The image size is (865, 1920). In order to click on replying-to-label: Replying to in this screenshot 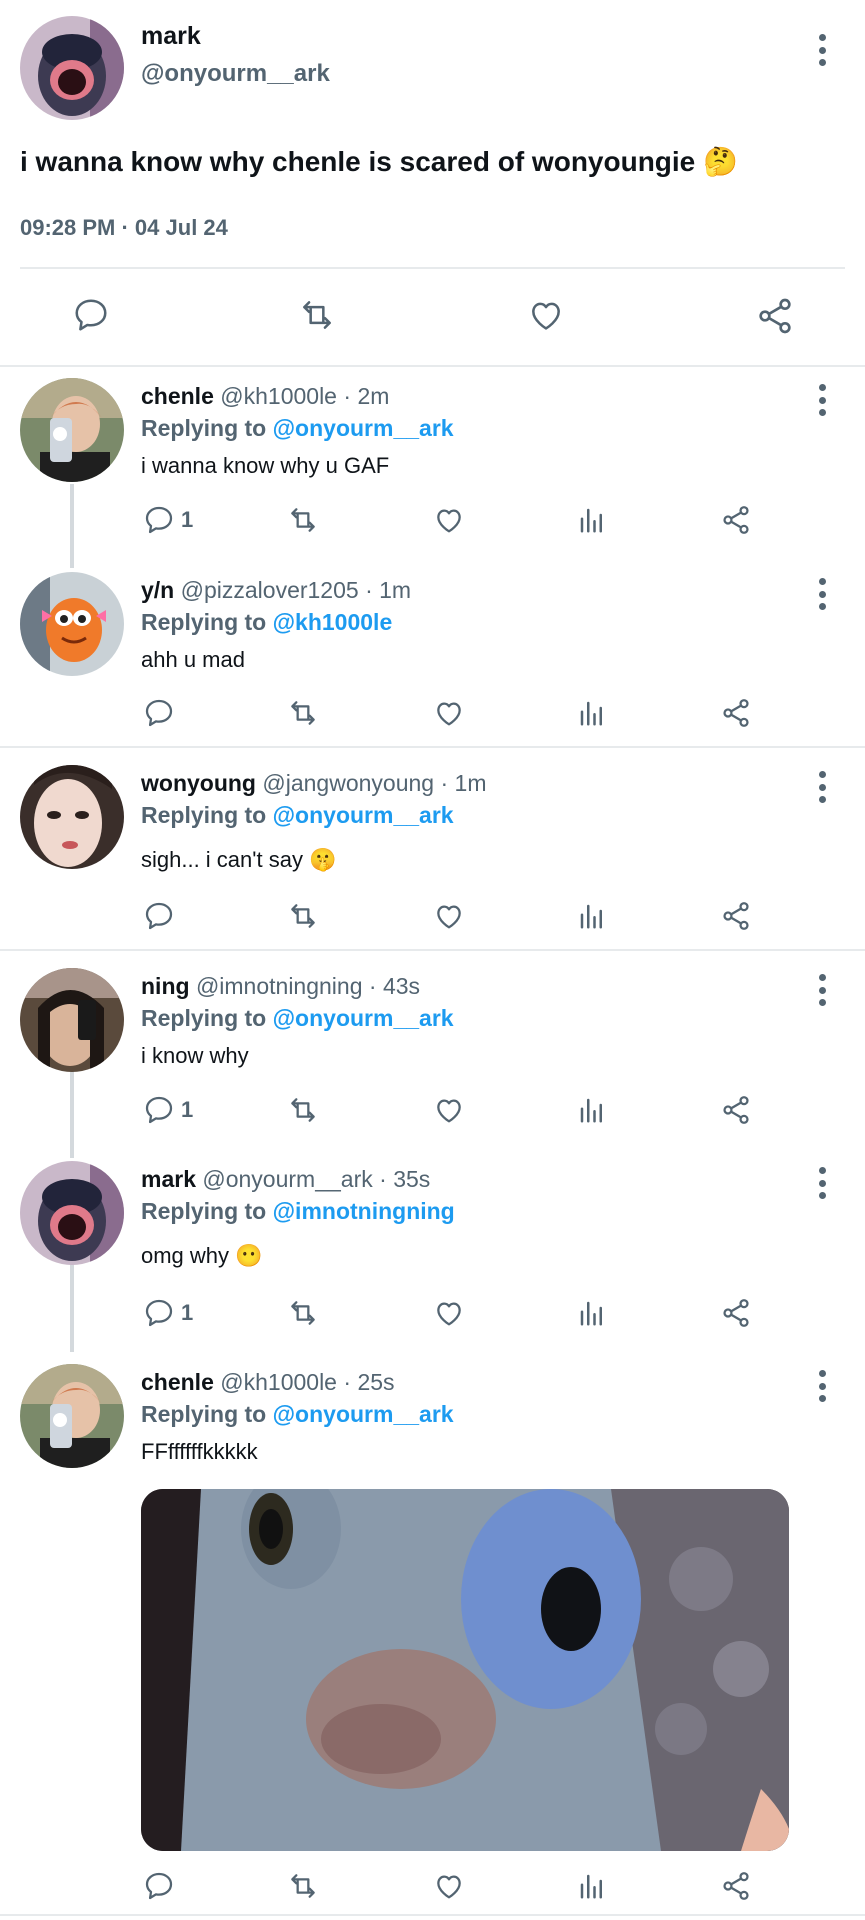, I will do `click(204, 1018)`.